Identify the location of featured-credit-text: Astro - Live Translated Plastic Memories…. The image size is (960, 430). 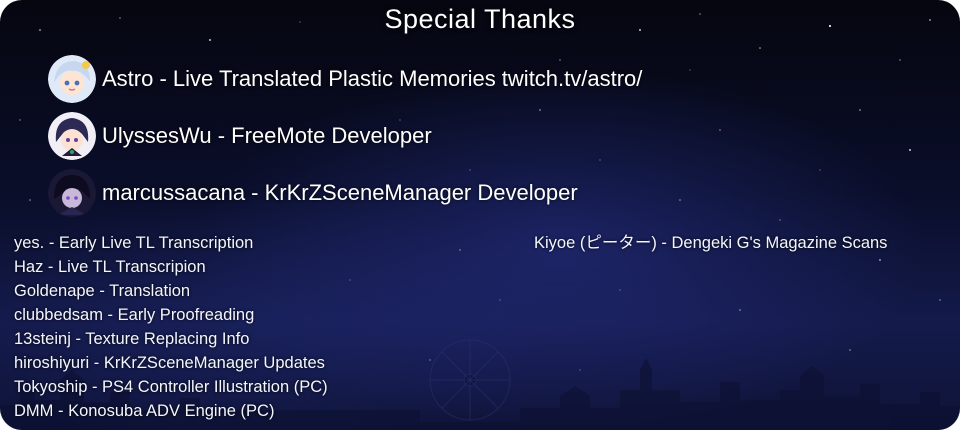
(372, 78).